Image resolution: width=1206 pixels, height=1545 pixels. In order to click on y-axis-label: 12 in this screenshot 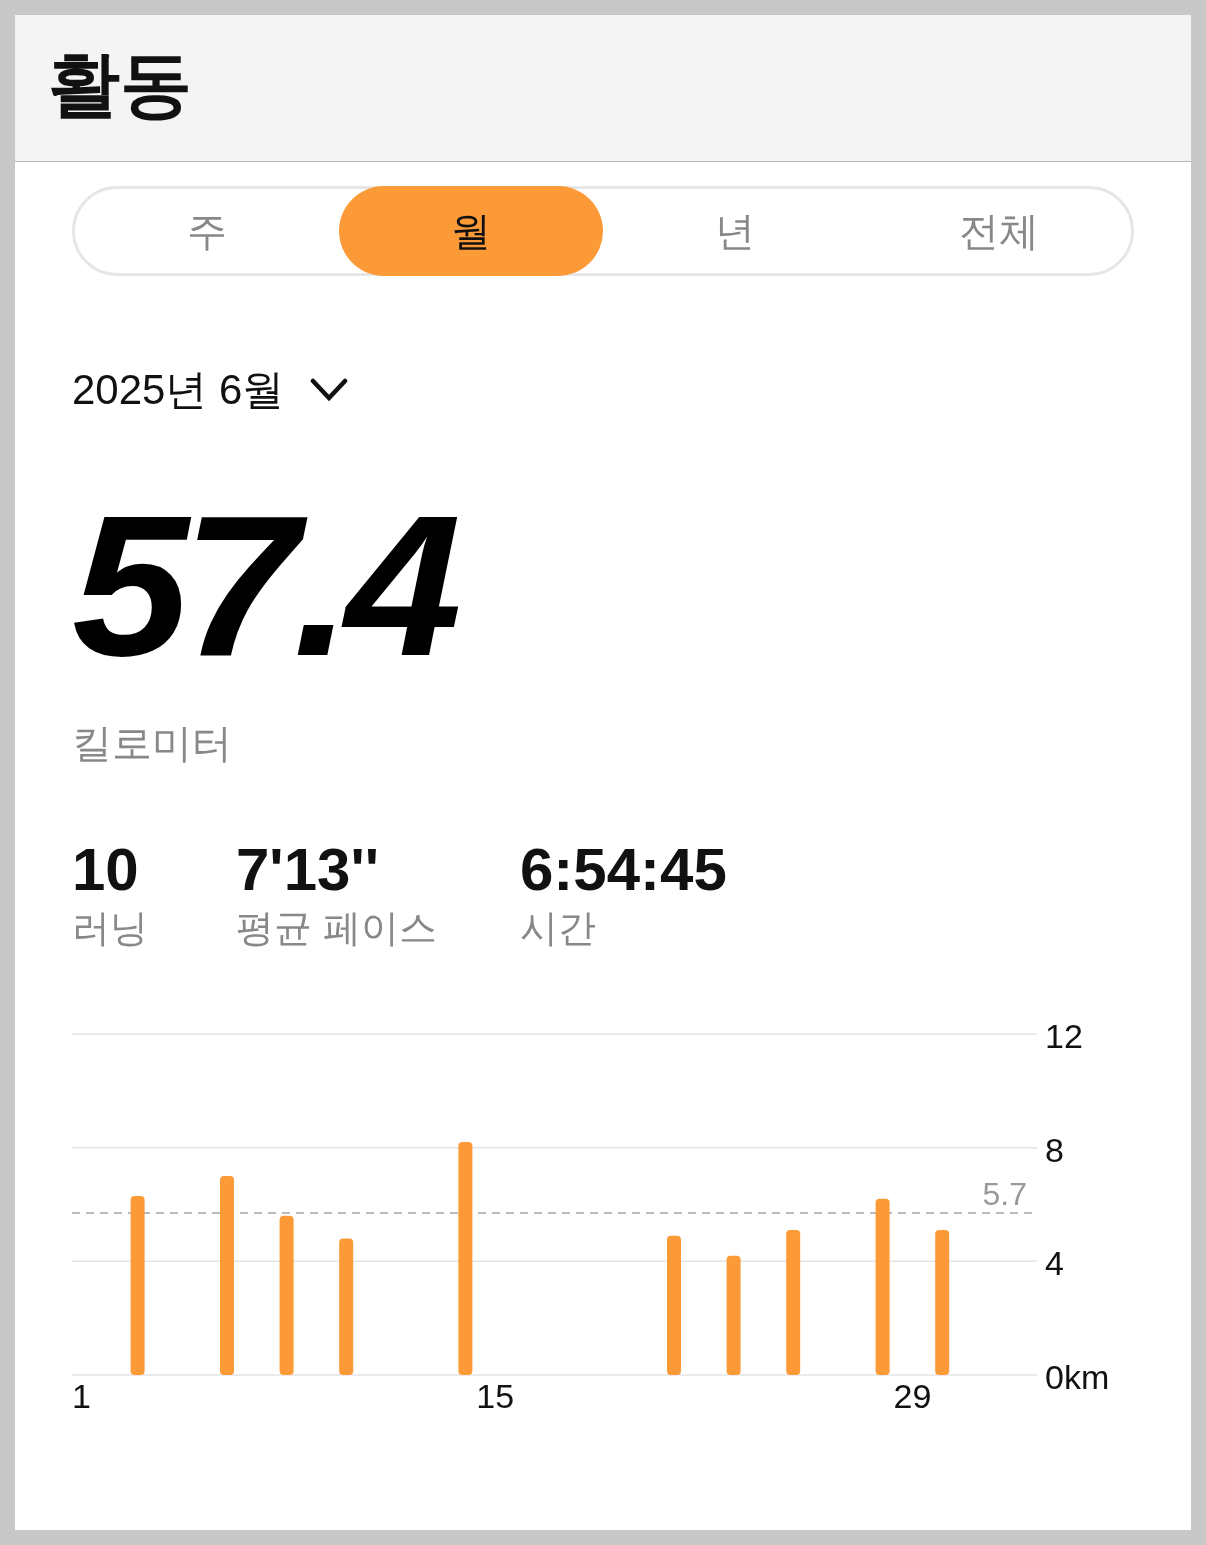, I will do `click(1064, 1039)`.